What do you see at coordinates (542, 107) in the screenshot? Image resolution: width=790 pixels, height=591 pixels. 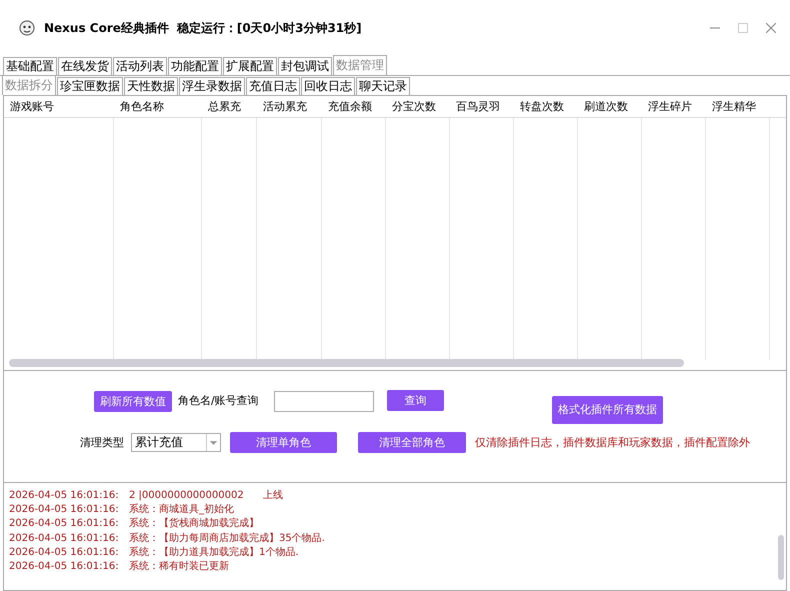 I see `column-header: 转盘次数` at bounding box center [542, 107].